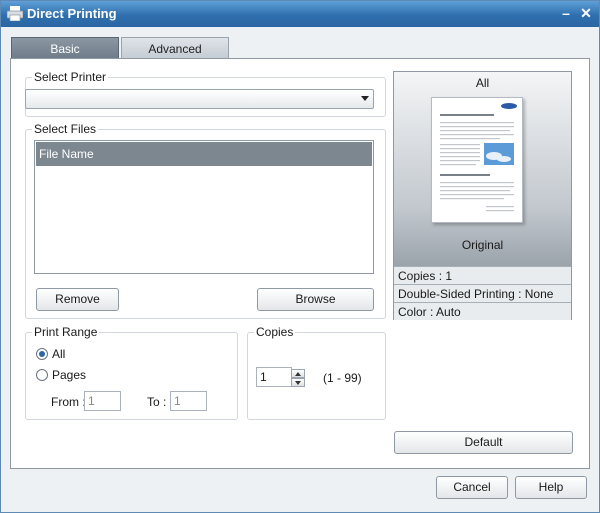 The width and height of the screenshot is (600, 513). I want to click on preview-copies-info: Copies : 1, so click(482, 275).